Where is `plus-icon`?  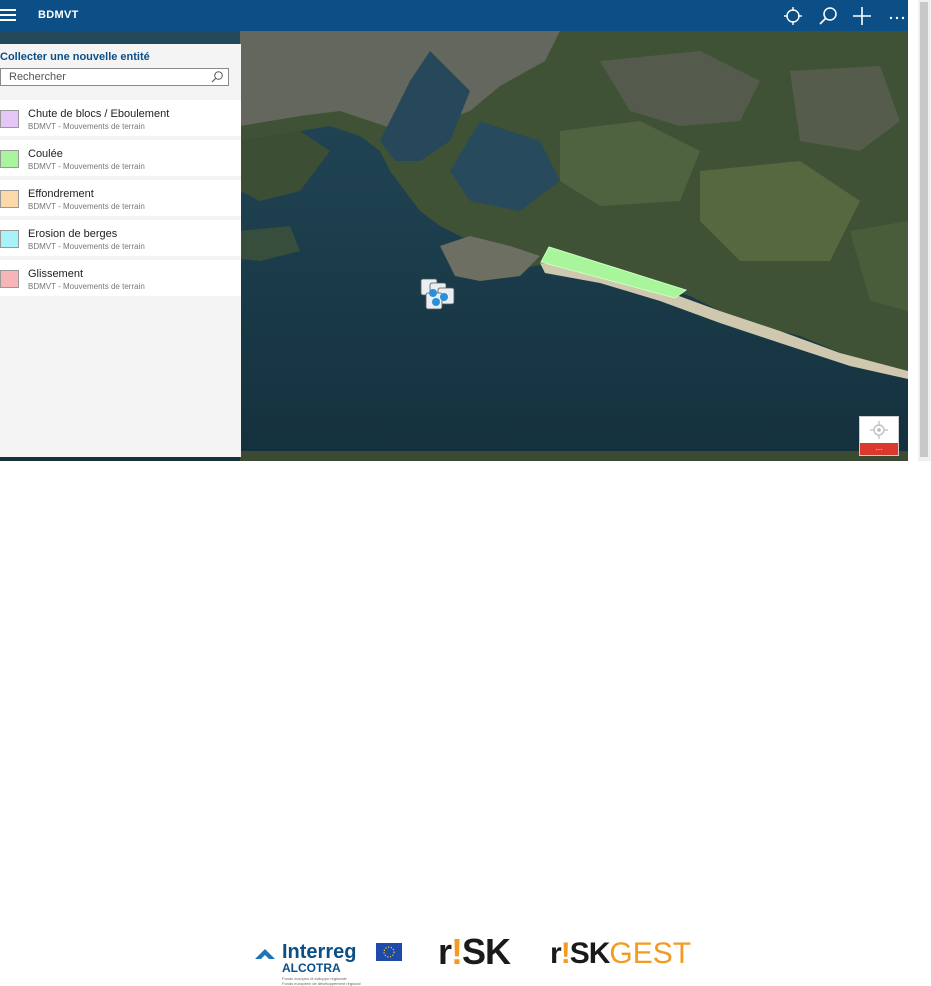 plus-icon is located at coordinates (862, 16).